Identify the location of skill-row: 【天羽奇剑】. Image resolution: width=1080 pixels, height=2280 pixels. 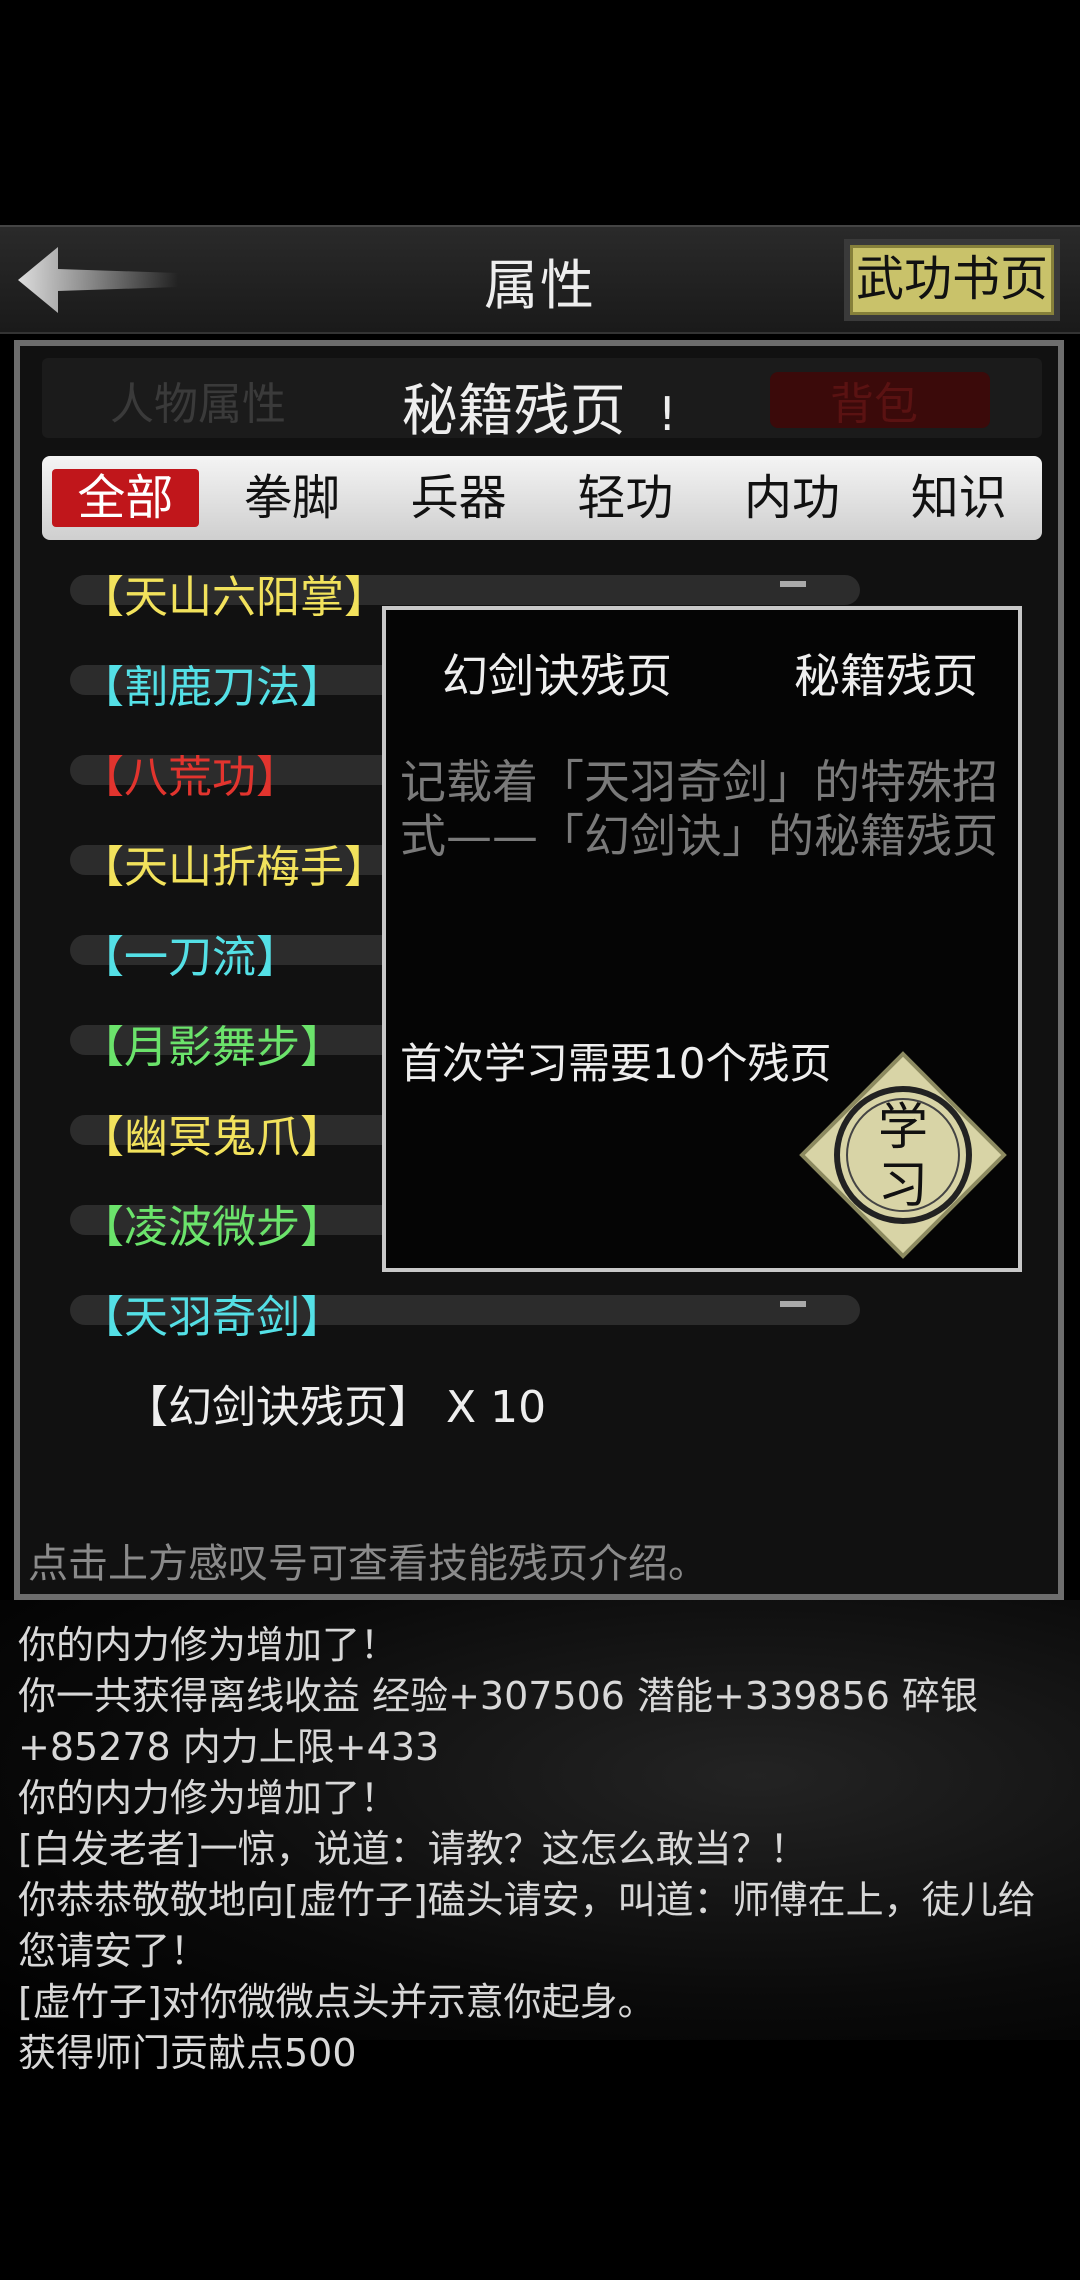
(540, 1312).